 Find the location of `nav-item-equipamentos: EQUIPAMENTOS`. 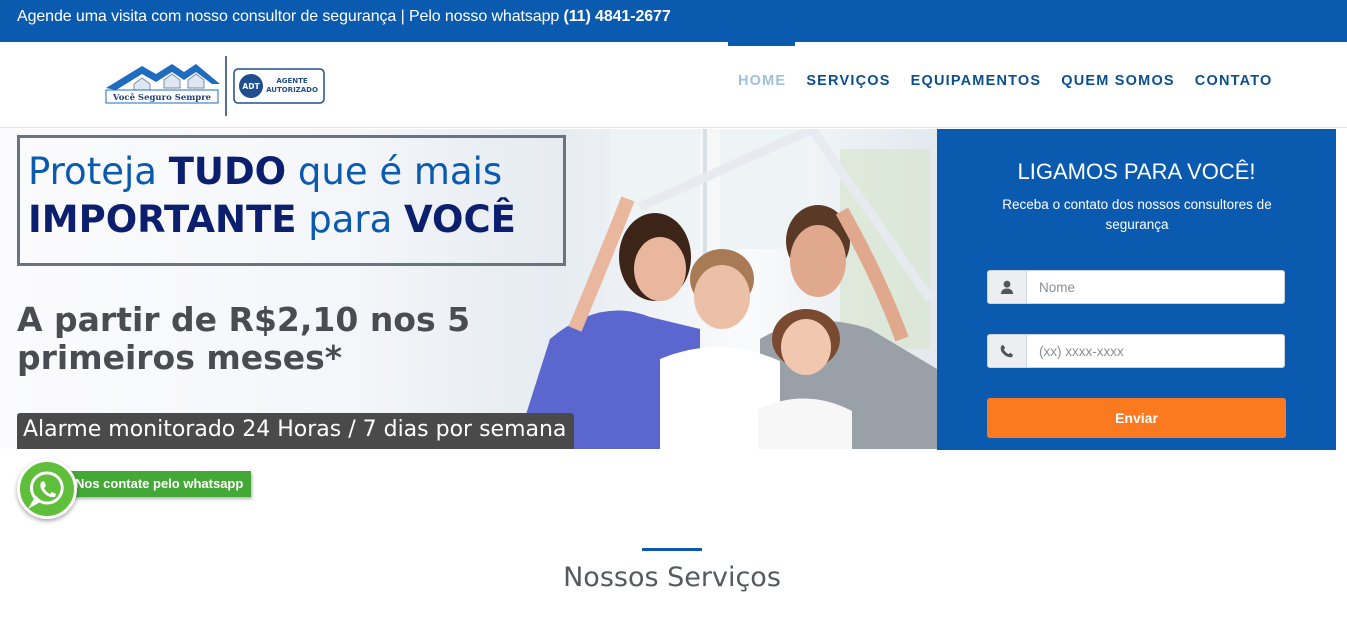

nav-item-equipamentos: EQUIPAMENTOS is located at coordinates (976, 81).